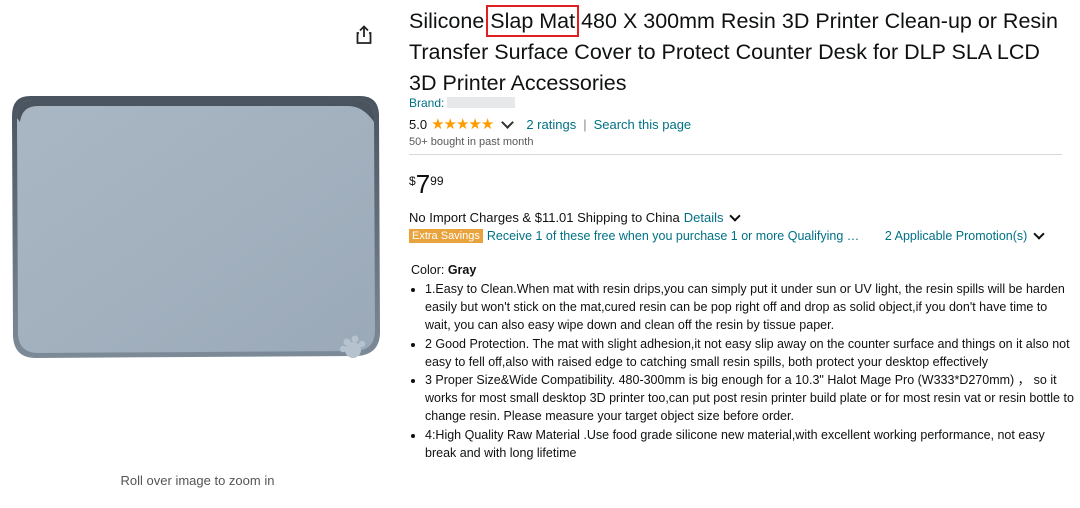  I want to click on rating-row: 5.0 ★★★★★ 2 ratings | Search this page, so click(550, 124).